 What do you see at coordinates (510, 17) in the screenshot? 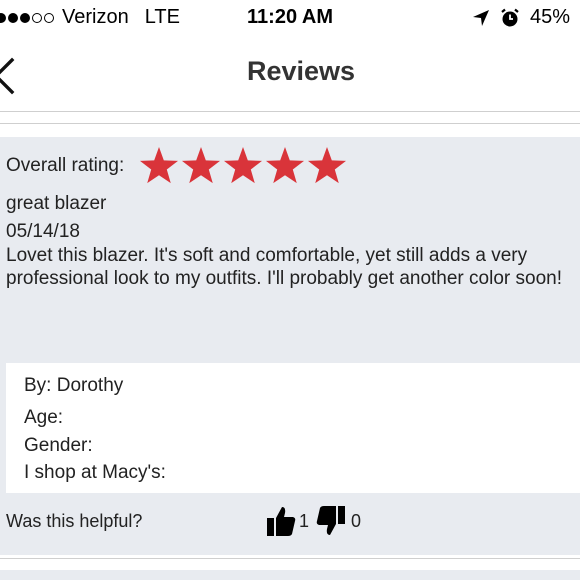
I see `alarm-clock-icon` at bounding box center [510, 17].